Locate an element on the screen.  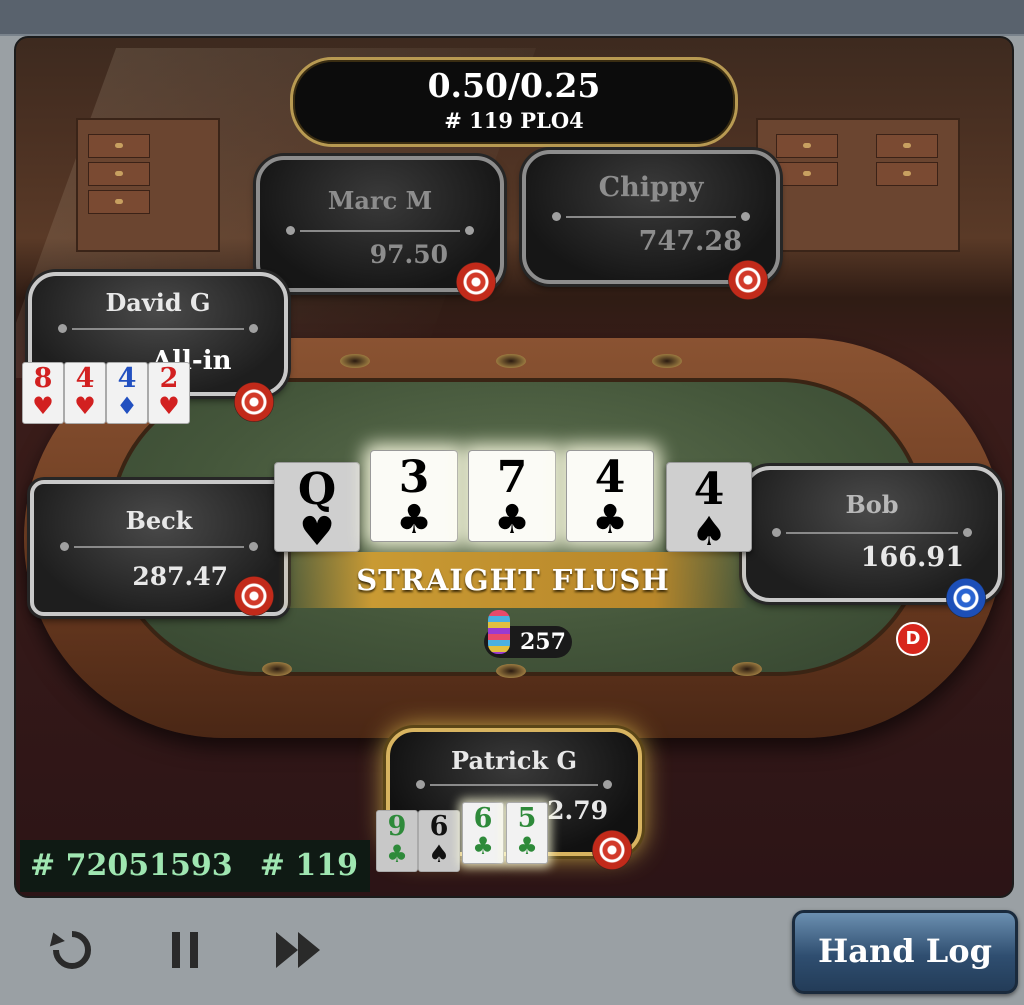
player-name: Bob is located at coordinates (872, 504).